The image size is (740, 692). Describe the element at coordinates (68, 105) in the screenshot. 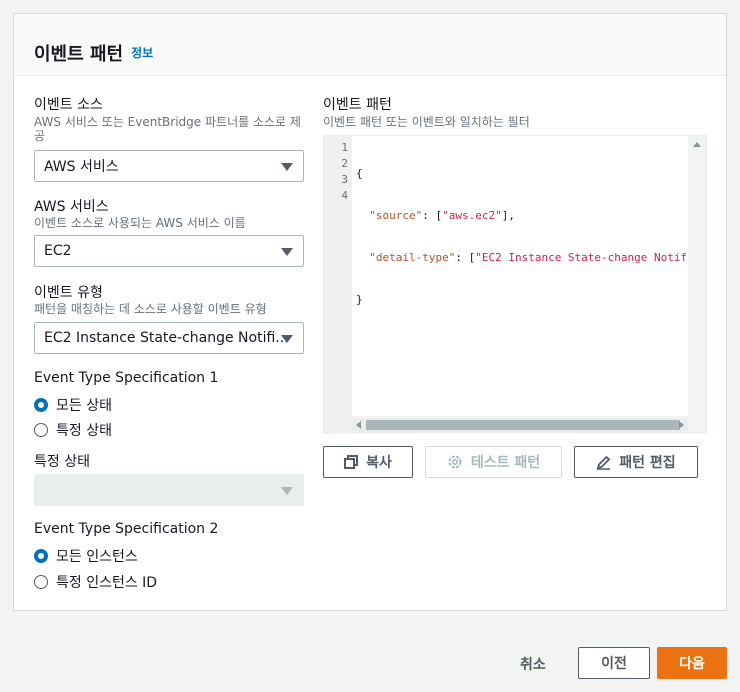

I see `event-source-label: 이벤트 소스` at that location.